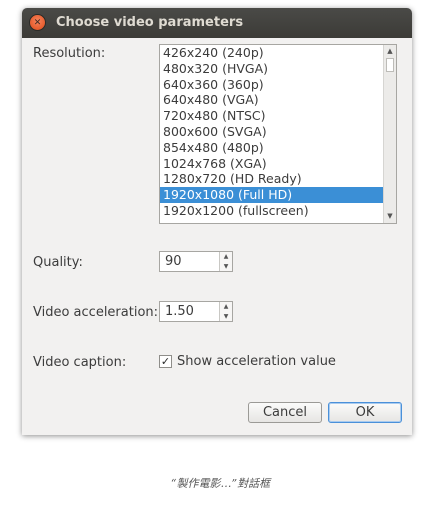  What do you see at coordinates (226, 306) in the screenshot?
I see `acceleration-increment-icon: ▲` at bounding box center [226, 306].